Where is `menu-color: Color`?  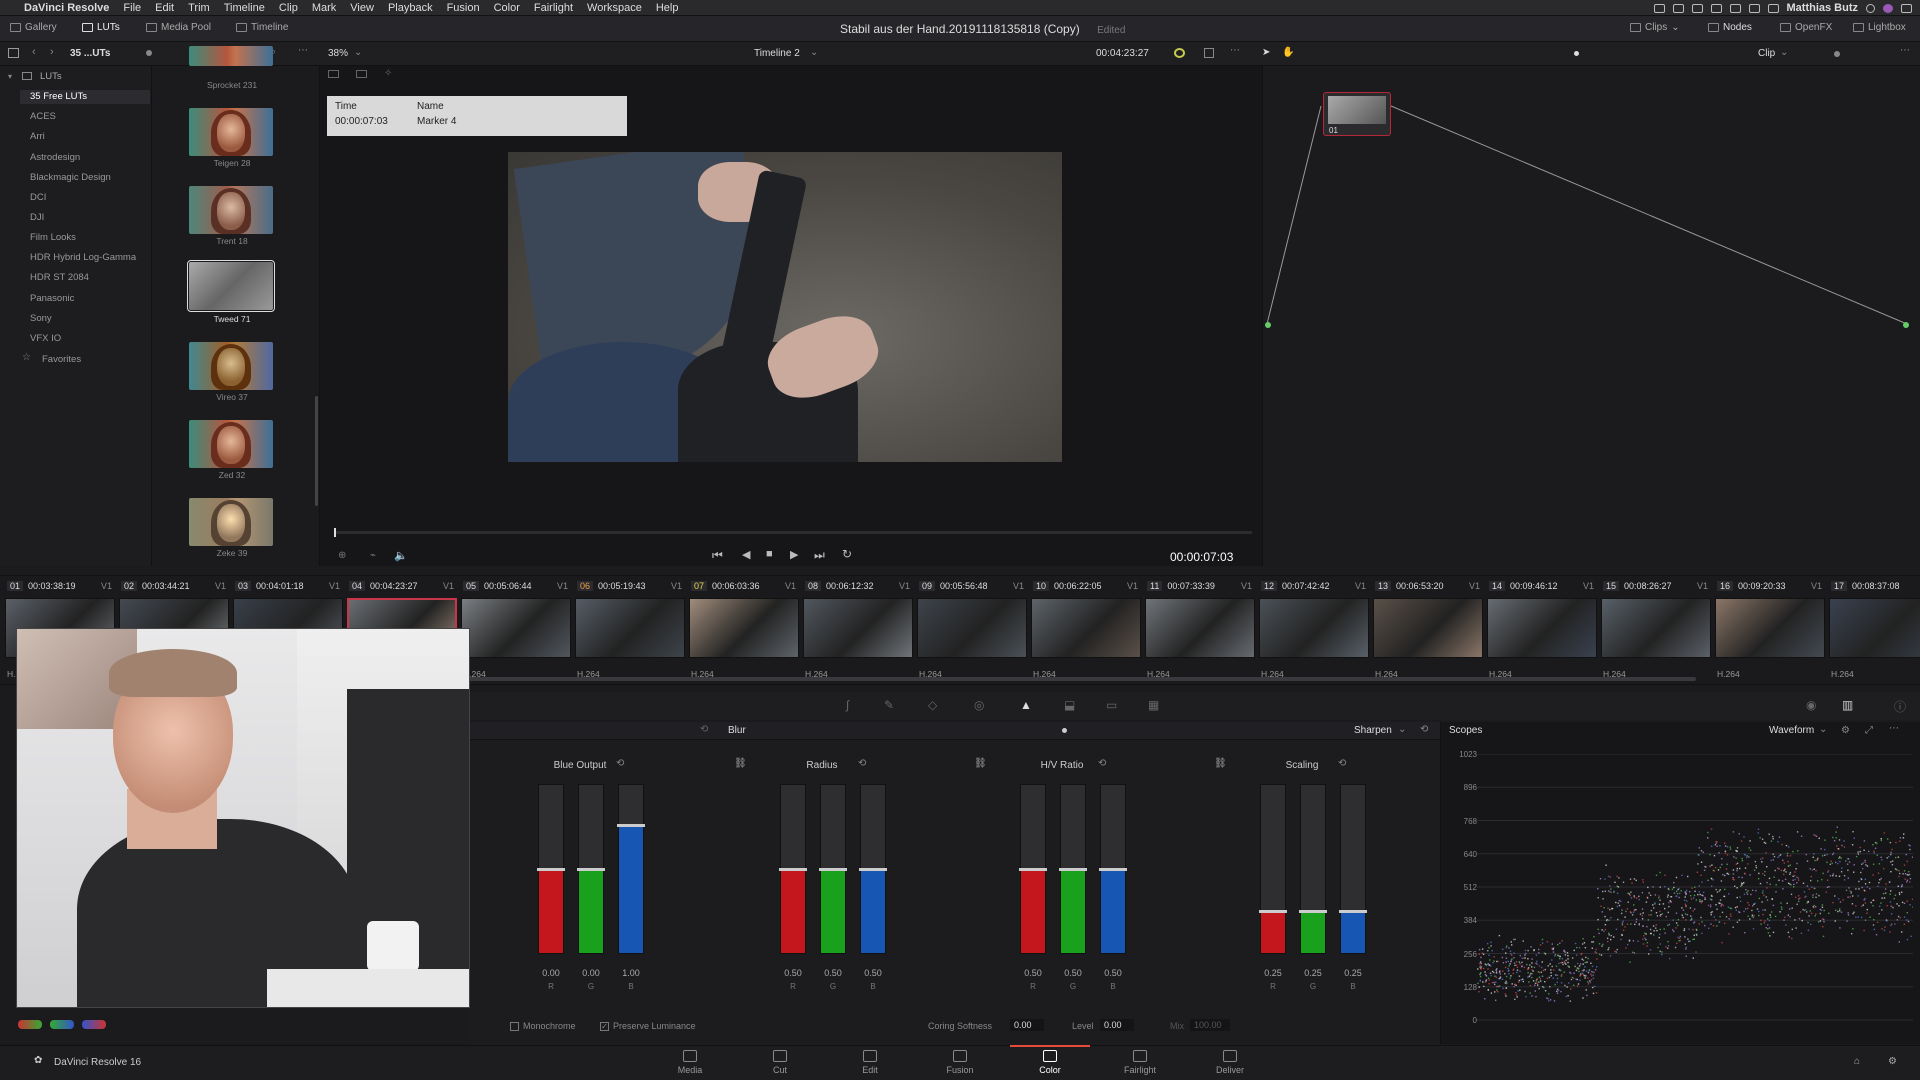 menu-color: Color is located at coordinates (507, 8).